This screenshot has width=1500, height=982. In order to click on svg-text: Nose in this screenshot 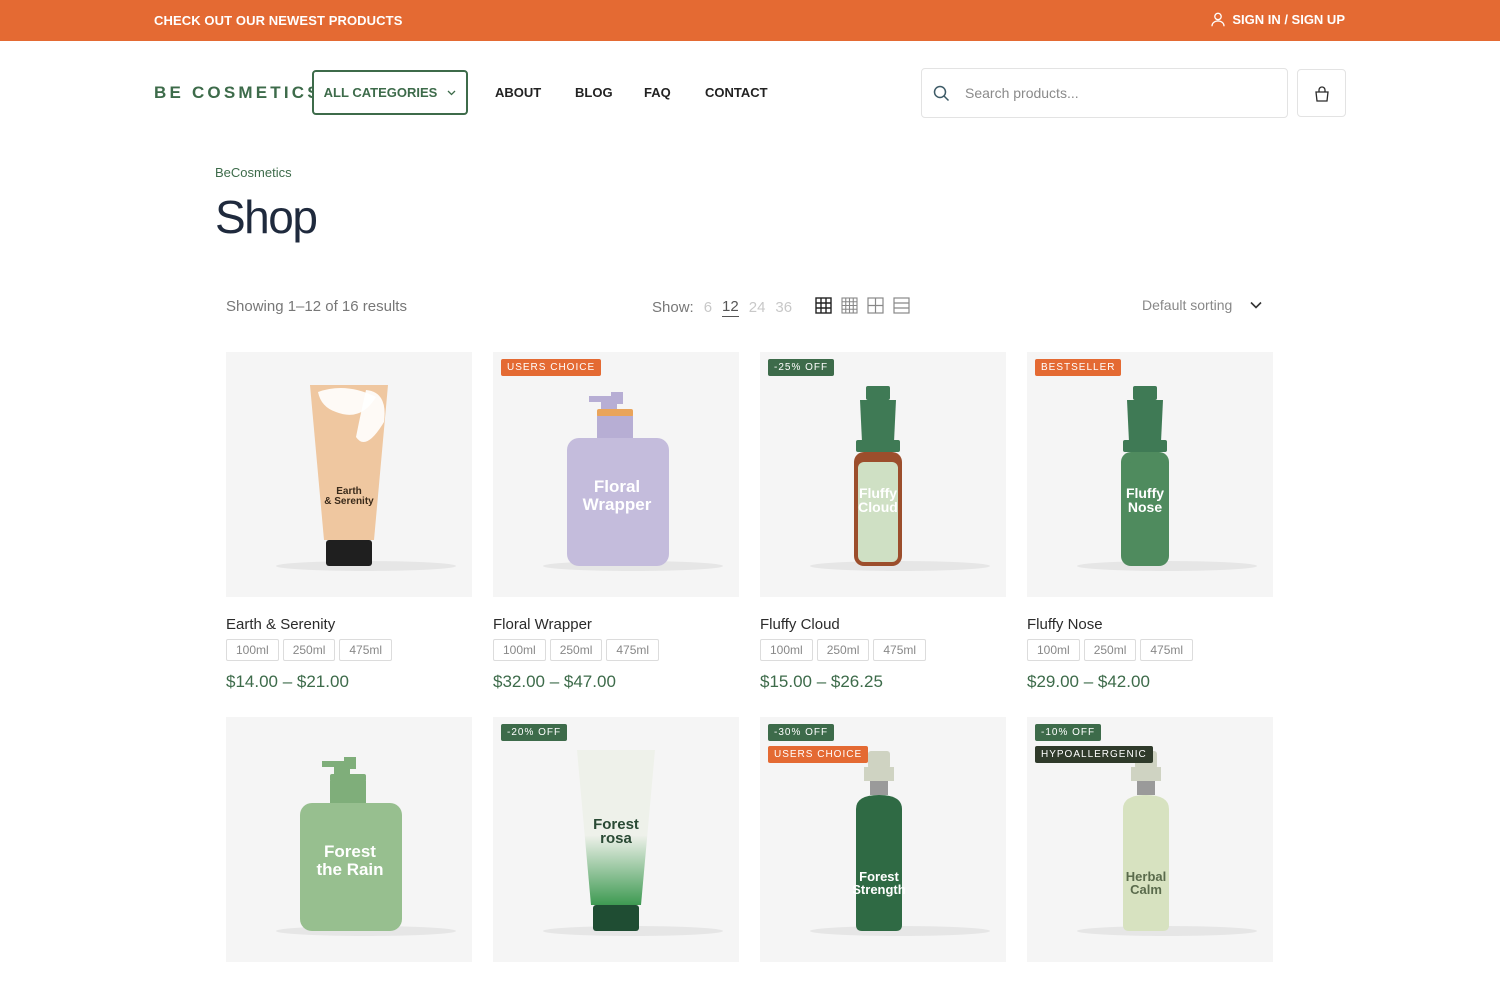, I will do `click(1145, 507)`.